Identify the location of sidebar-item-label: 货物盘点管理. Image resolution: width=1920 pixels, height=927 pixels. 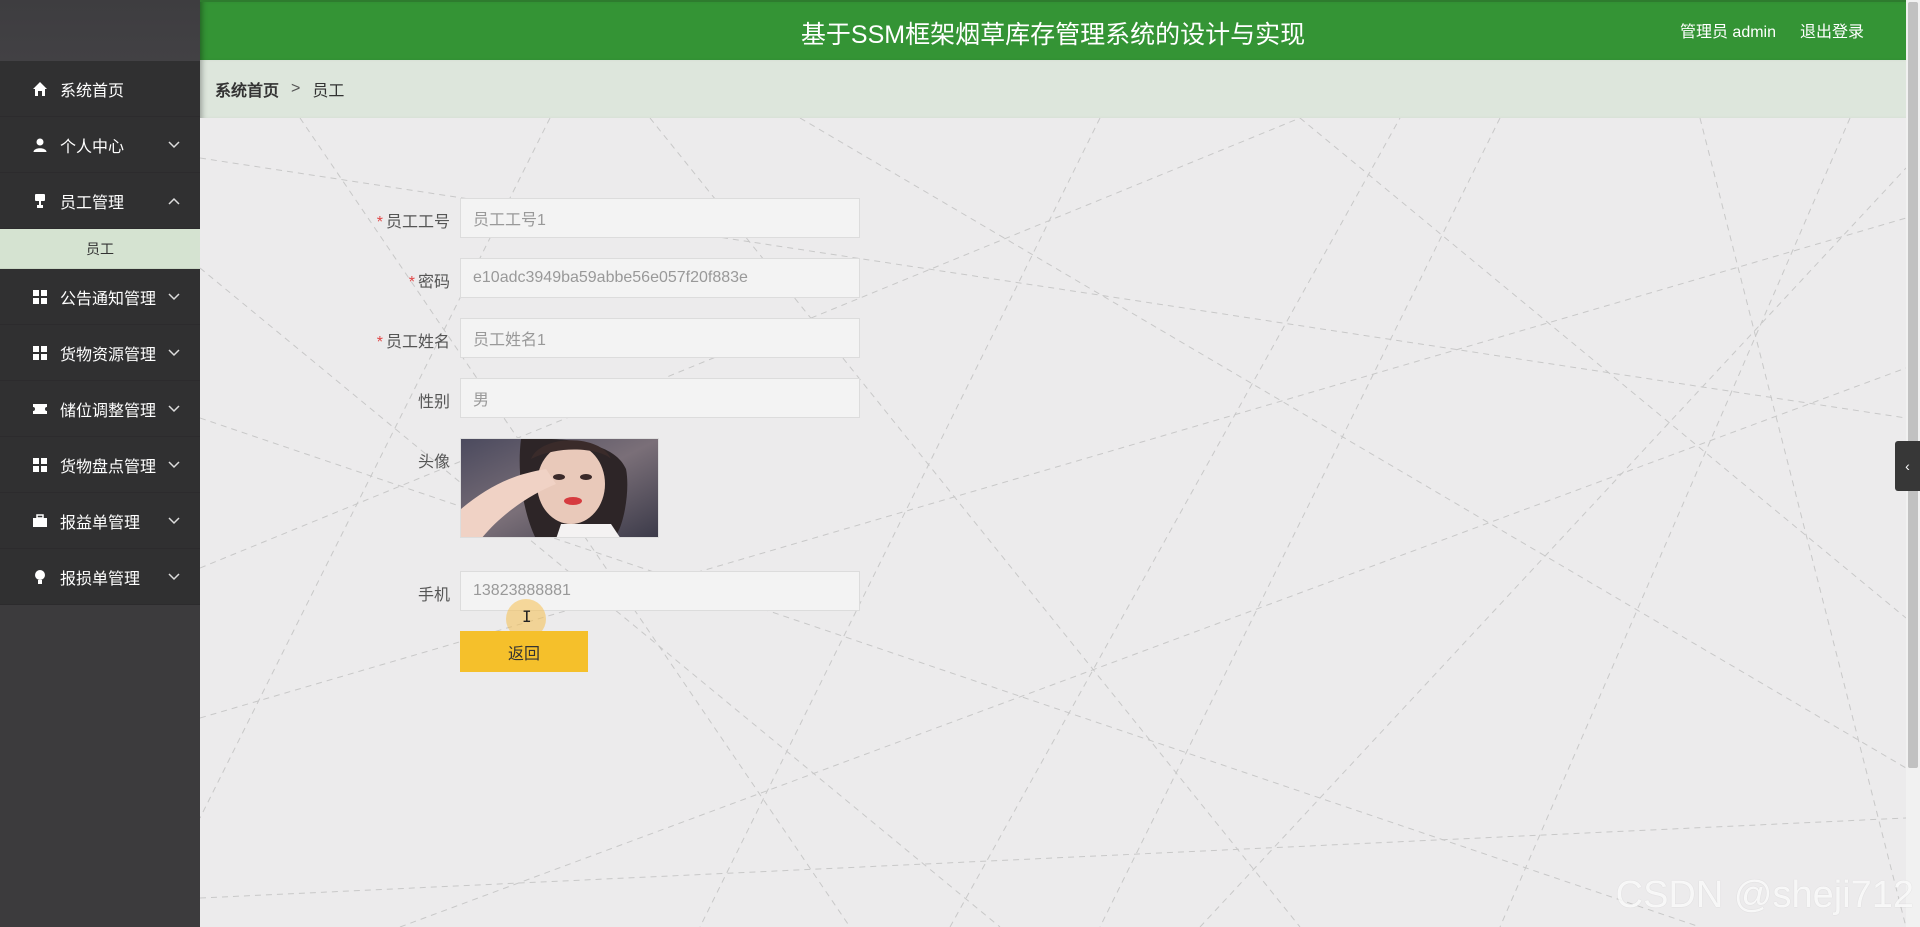
(108, 467).